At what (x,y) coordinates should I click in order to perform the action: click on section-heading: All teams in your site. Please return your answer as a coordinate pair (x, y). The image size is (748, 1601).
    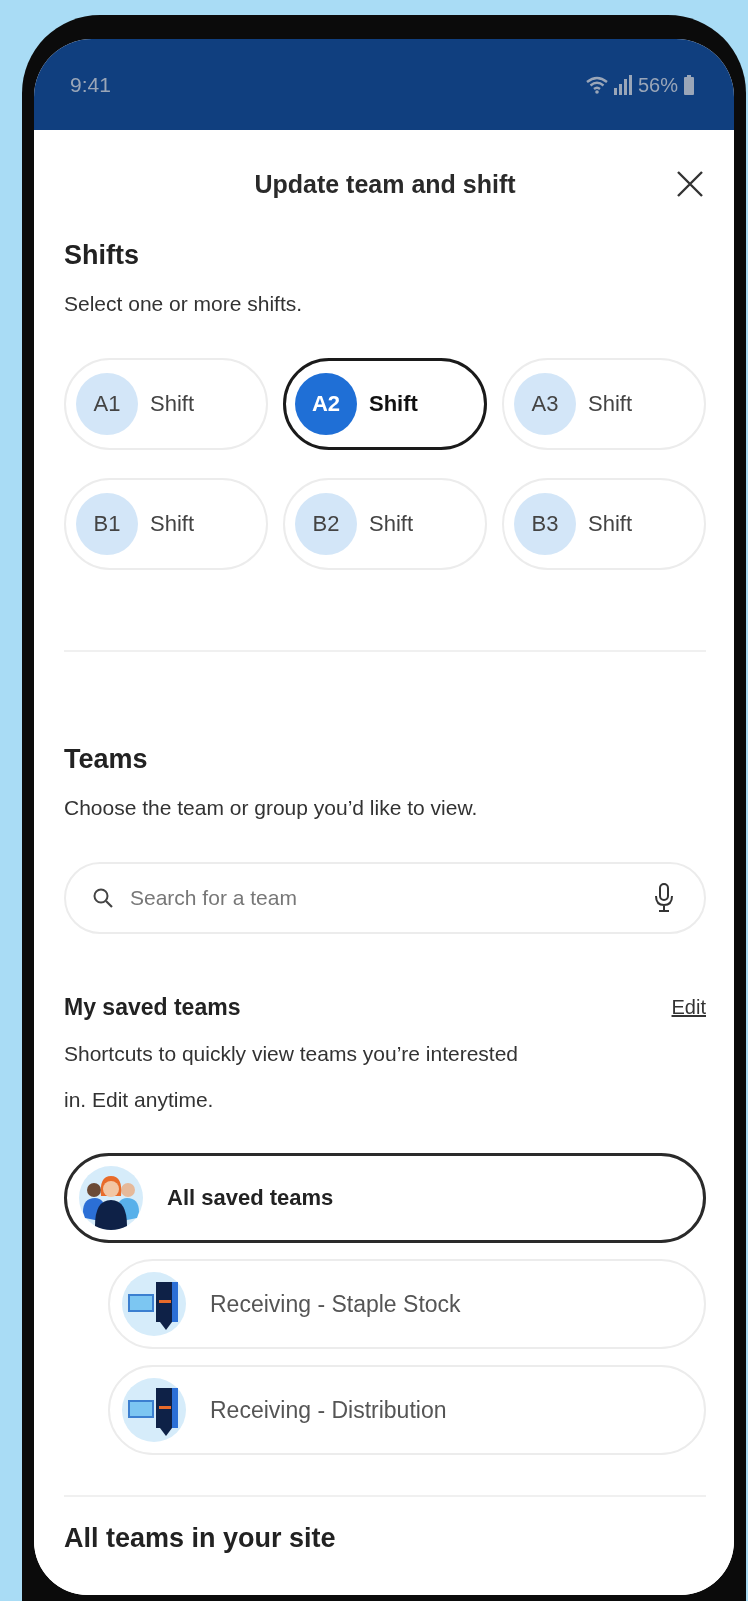
    Looking at the image, I should click on (200, 1538).